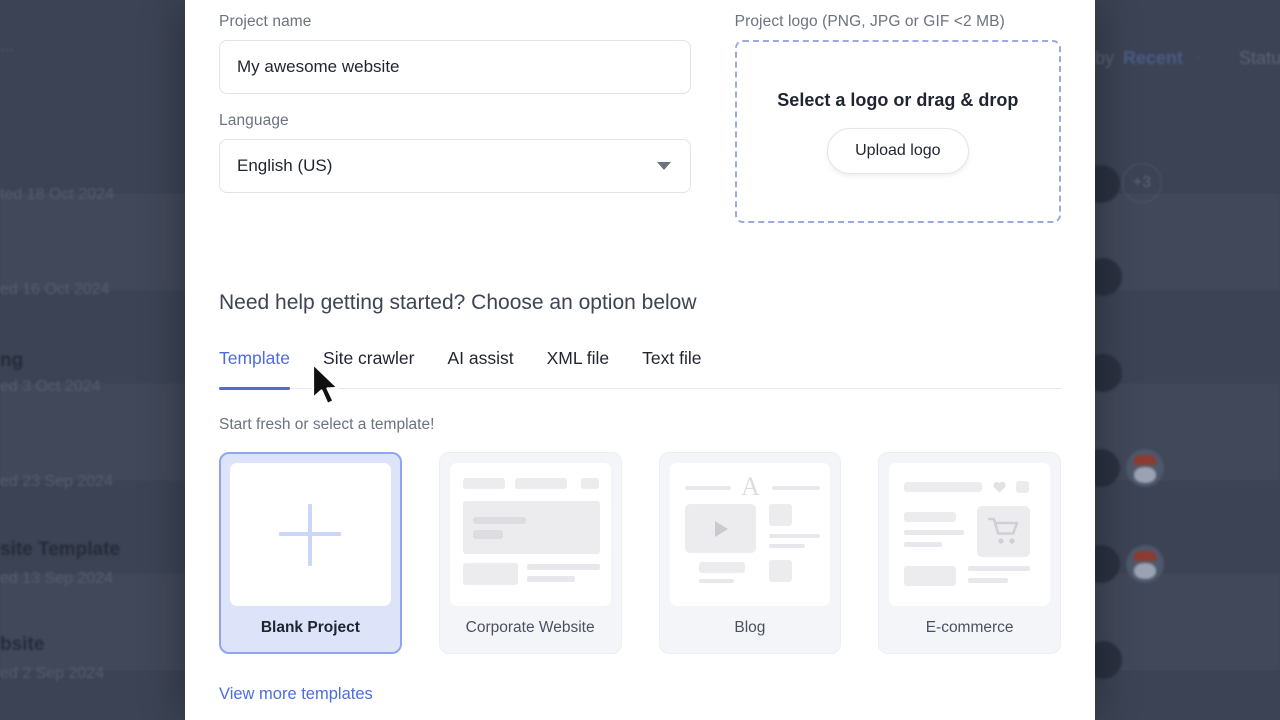  What do you see at coordinates (999, 487) in the screenshot?
I see `heart-icon` at bounding box center [999, 487].